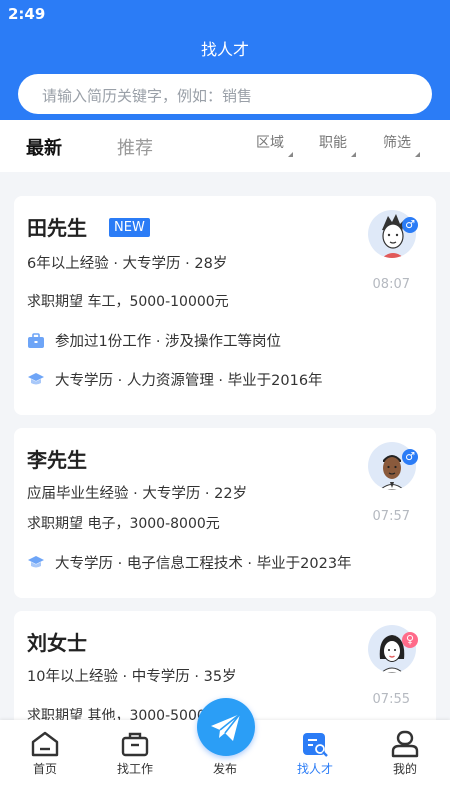  What do you see at coordinates (57, 460) in the screenshot?
I see `candidate-name: 李先生` at bounding box center [57, 460].